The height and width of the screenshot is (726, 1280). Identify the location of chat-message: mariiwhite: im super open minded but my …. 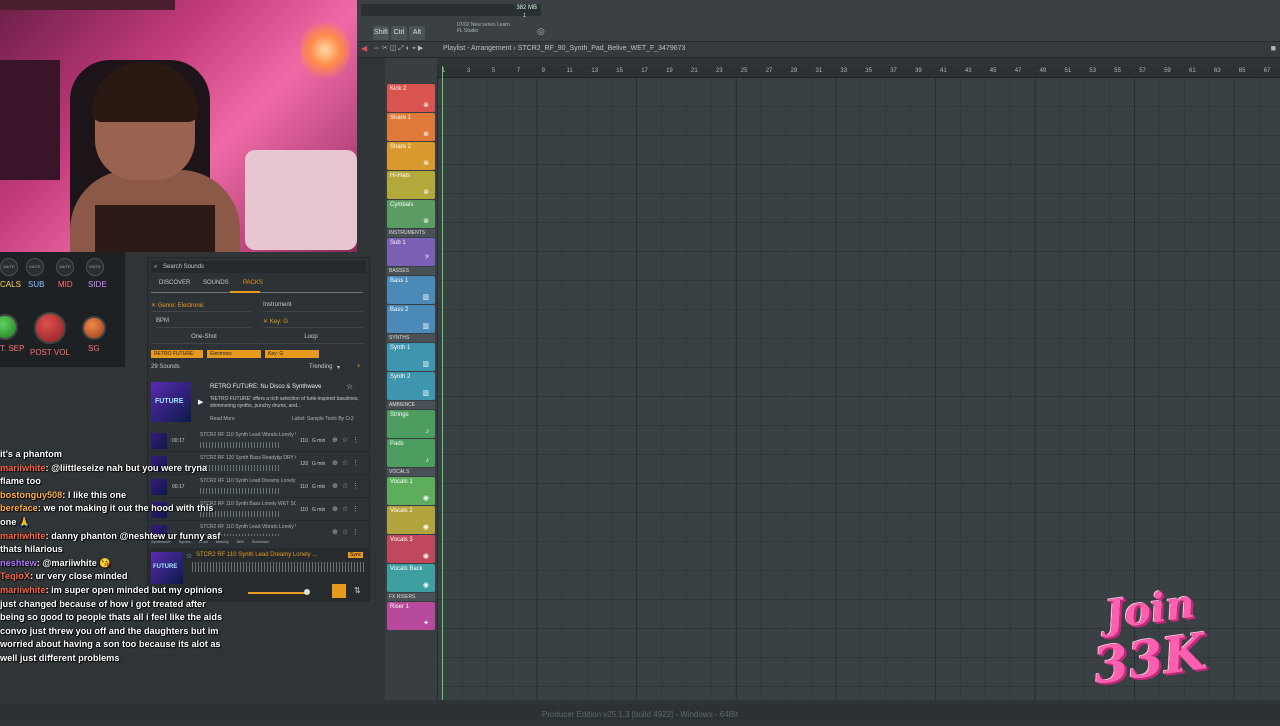
(112, 625).